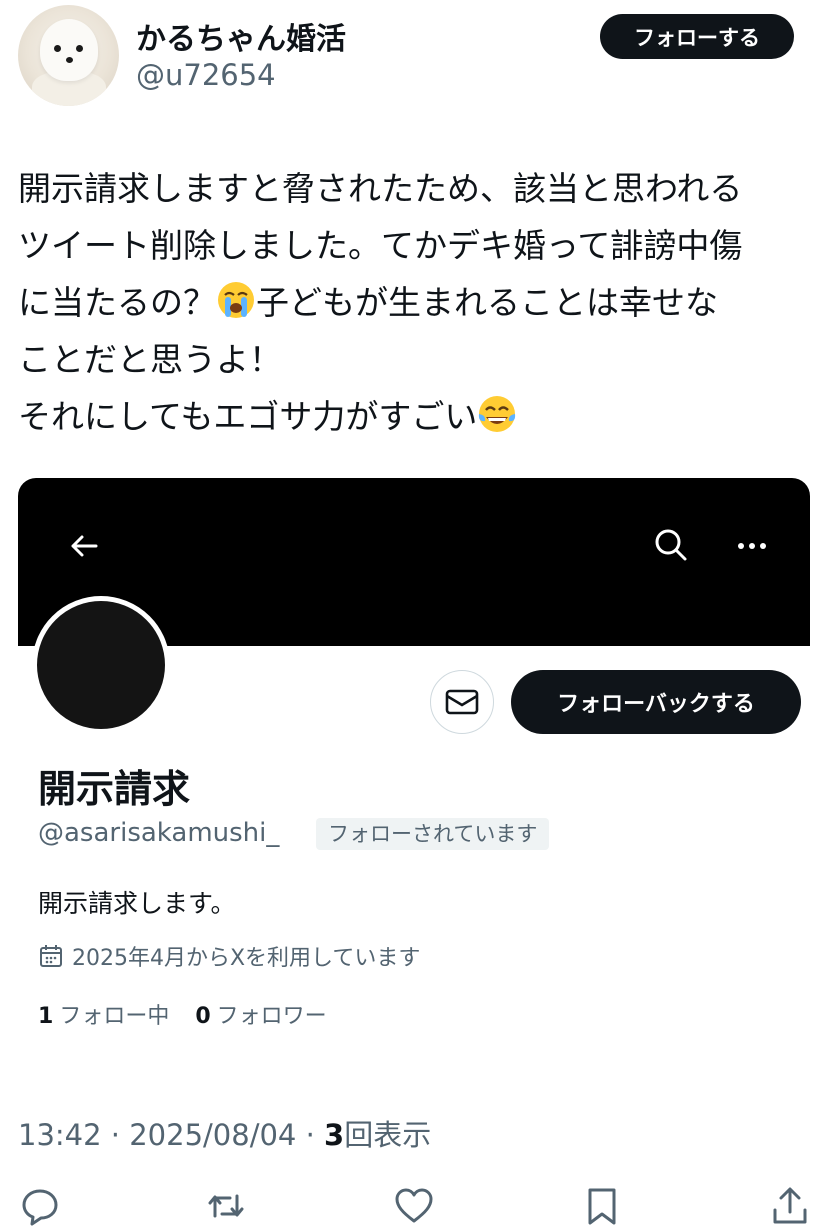 The height and width of the screenshot is (1232, 828). I want to click on more-icon, so click(752, 546).